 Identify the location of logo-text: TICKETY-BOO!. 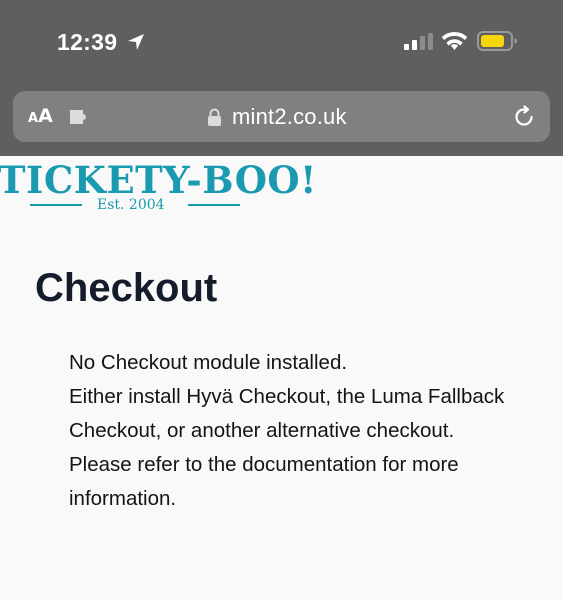
(158, 180).